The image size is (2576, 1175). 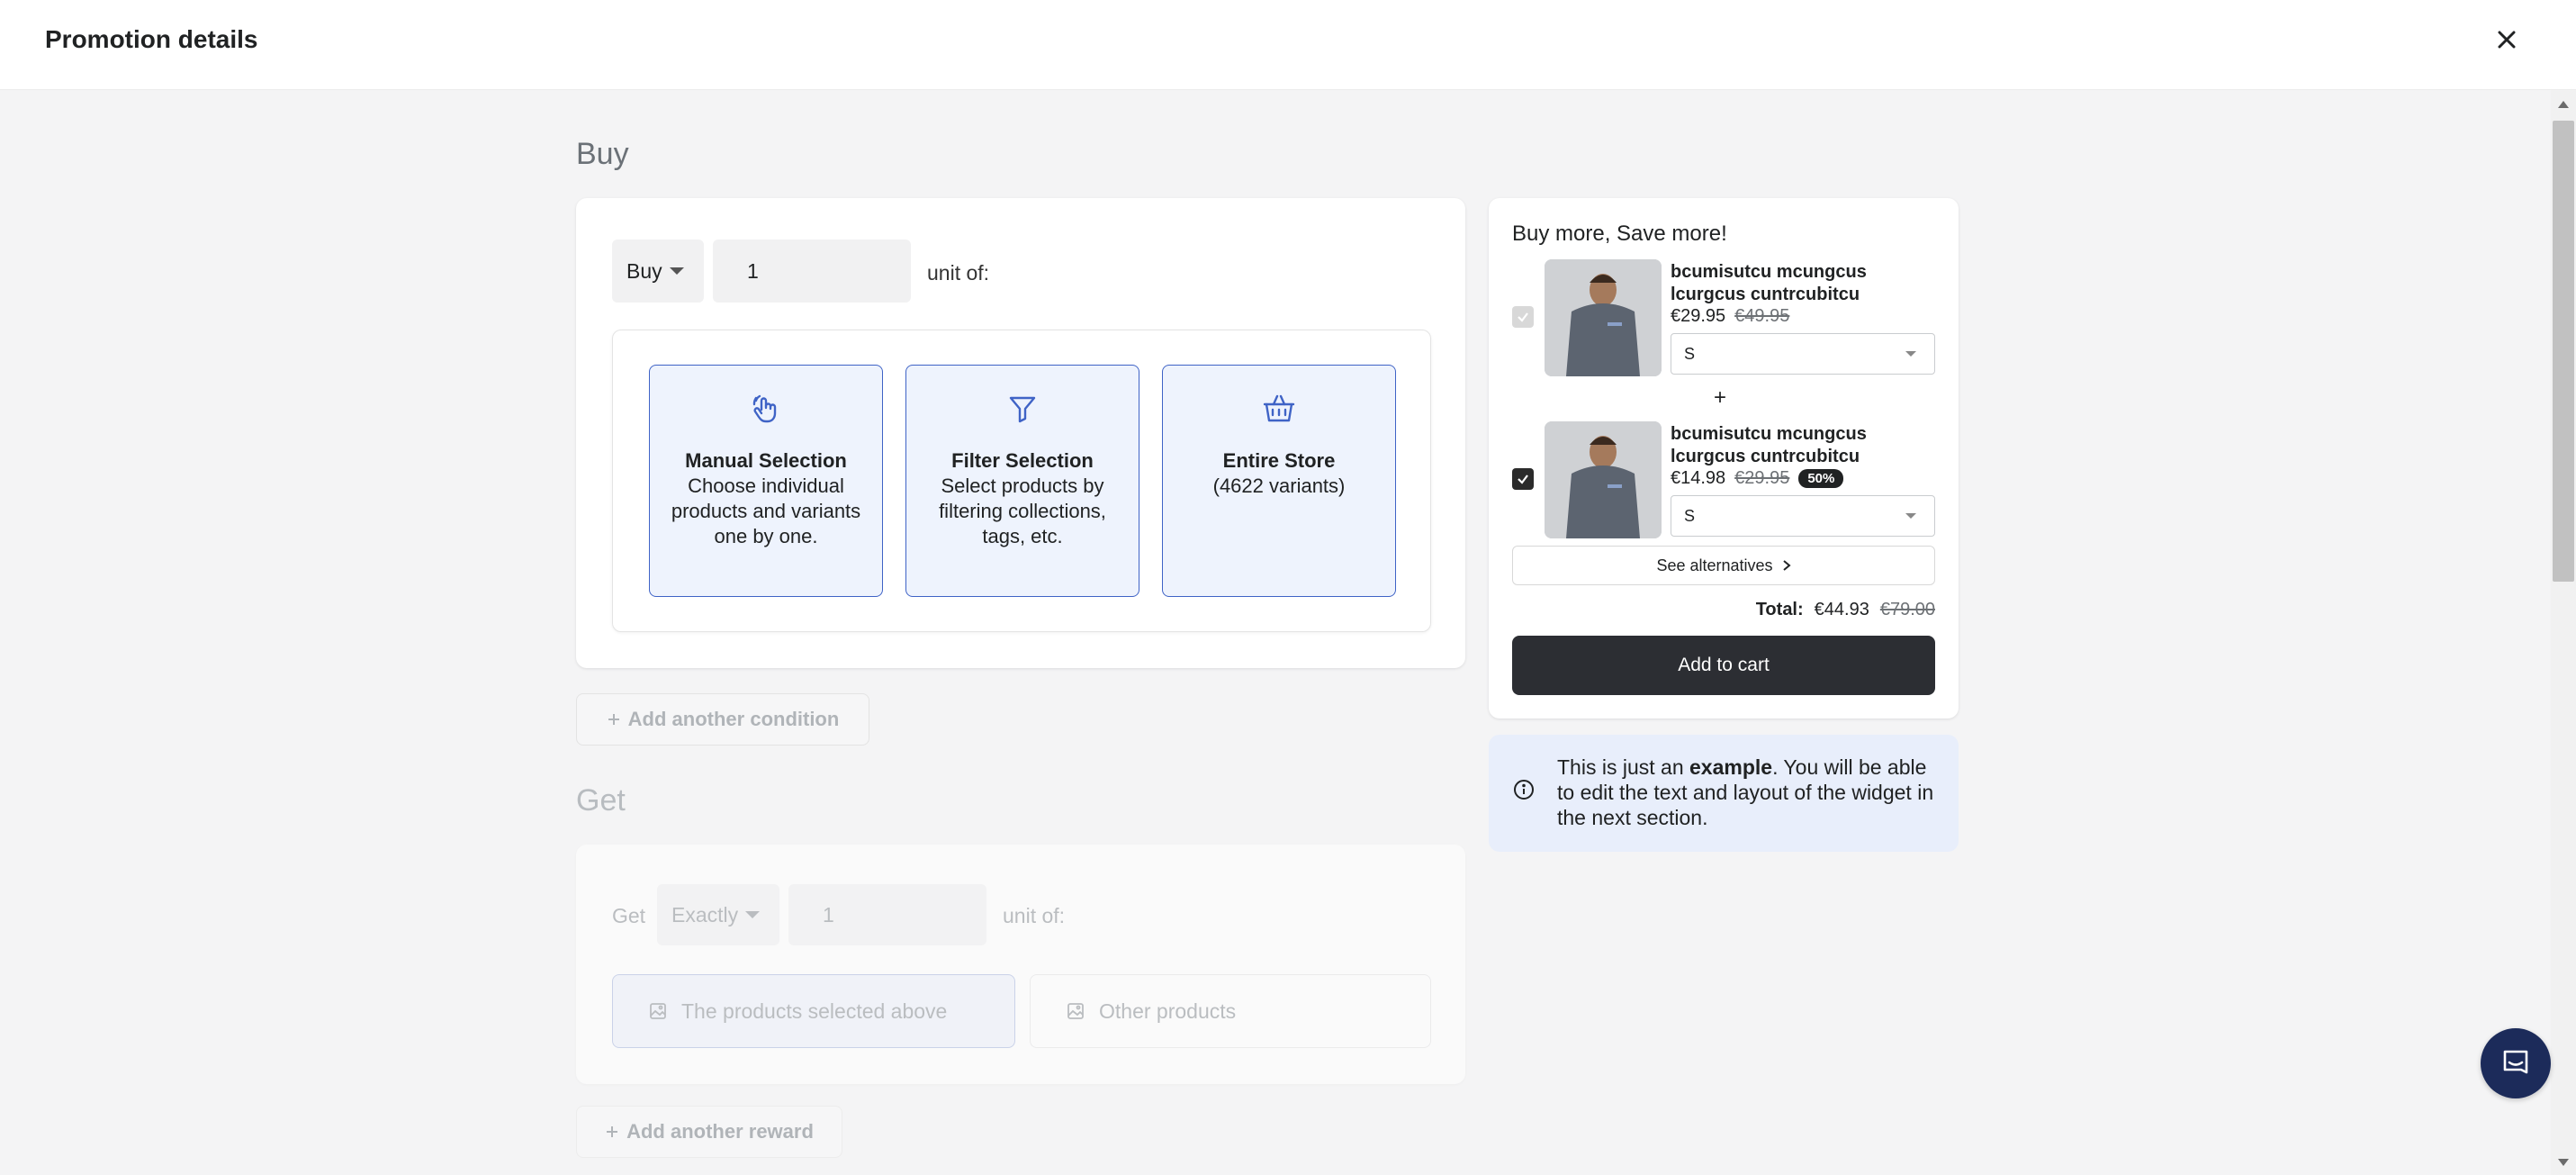 What do you see at coordinates (766, 460) in the screenshot?
I see `option-title: Manual Selection` at bounding box center [766, 460].